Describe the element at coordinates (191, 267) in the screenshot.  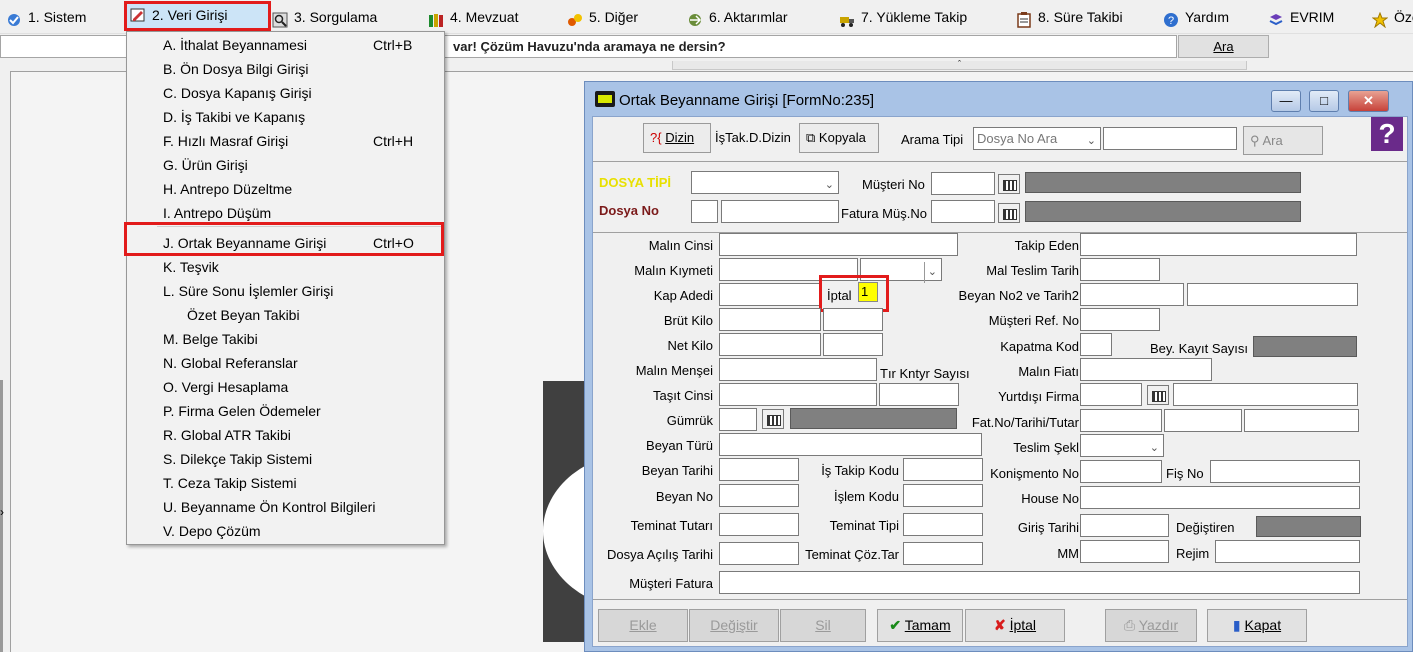
I see `menu-item-tesvik: K. Teşvik` at that location.